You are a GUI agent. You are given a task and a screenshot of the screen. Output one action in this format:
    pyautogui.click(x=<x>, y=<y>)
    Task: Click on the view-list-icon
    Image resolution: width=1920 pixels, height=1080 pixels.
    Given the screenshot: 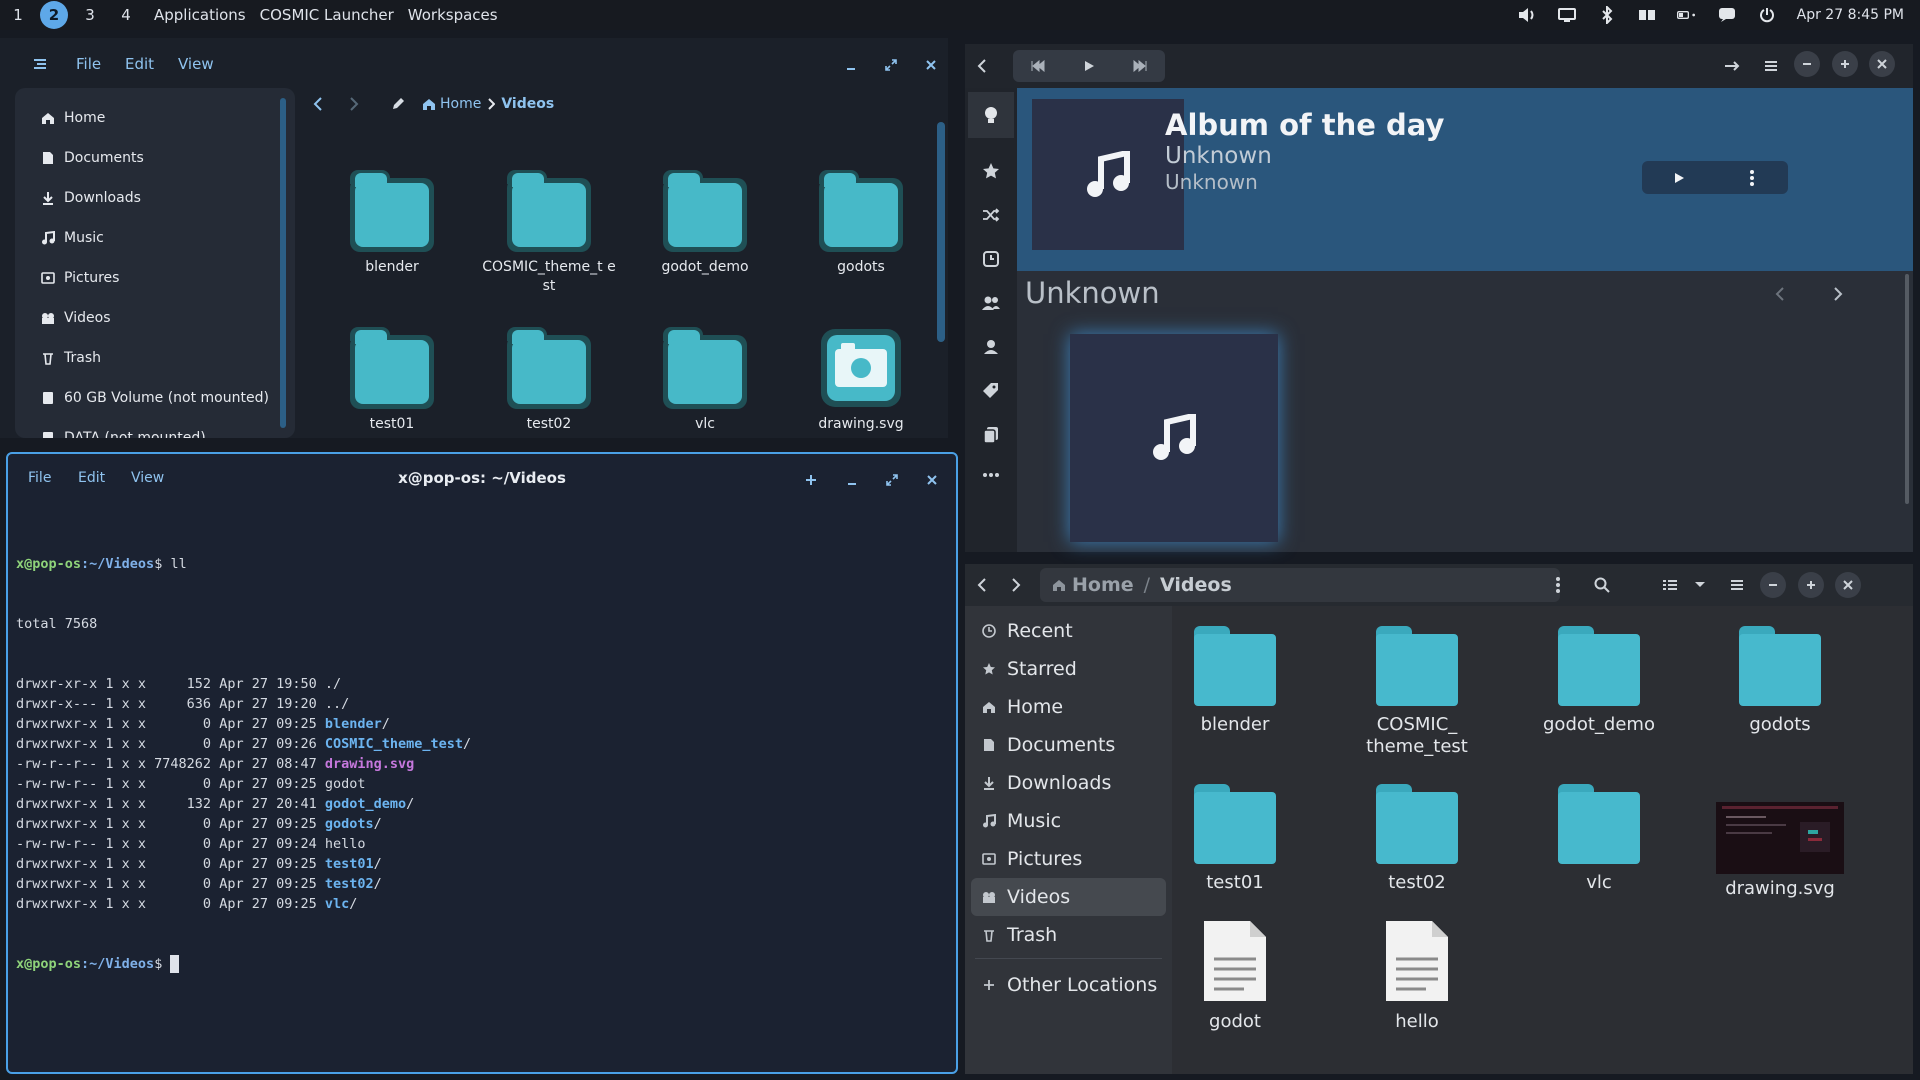 What is the action you would take?
    pyautogui.click(x=1670, y=585)
    